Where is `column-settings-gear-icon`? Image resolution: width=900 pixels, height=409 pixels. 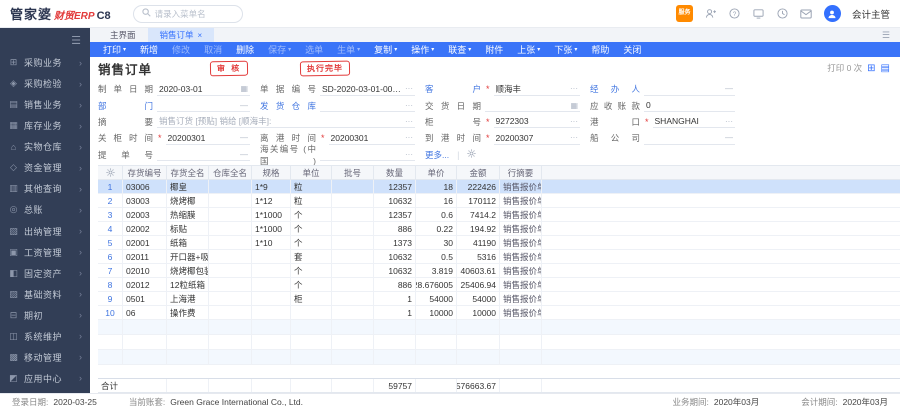 column-settings-gear-icon is located at coordinates (110, 172).